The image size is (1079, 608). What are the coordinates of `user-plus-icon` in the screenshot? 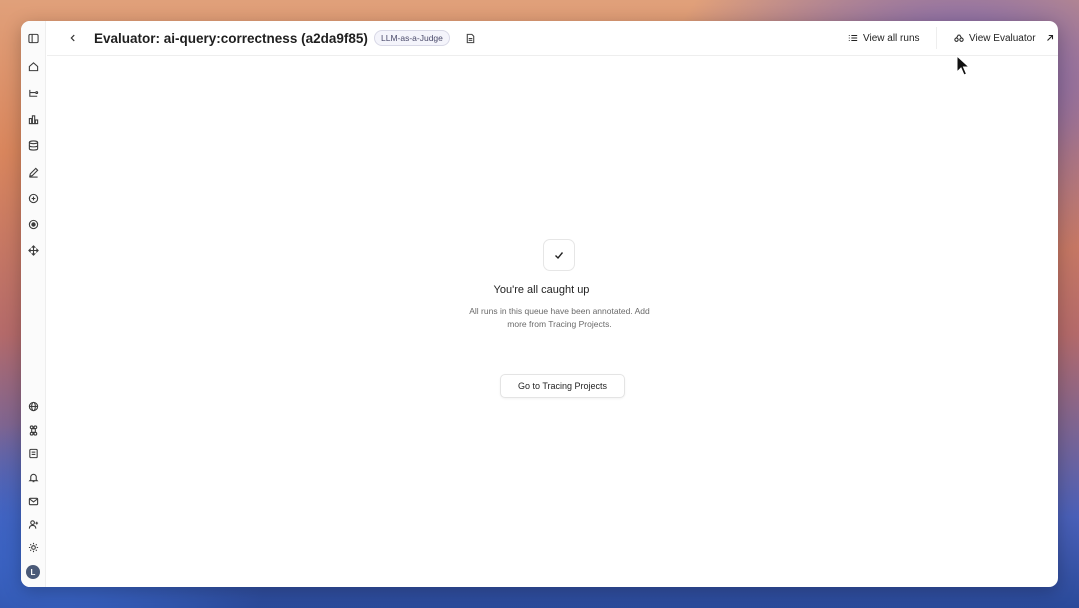 It's located at (33, 524).